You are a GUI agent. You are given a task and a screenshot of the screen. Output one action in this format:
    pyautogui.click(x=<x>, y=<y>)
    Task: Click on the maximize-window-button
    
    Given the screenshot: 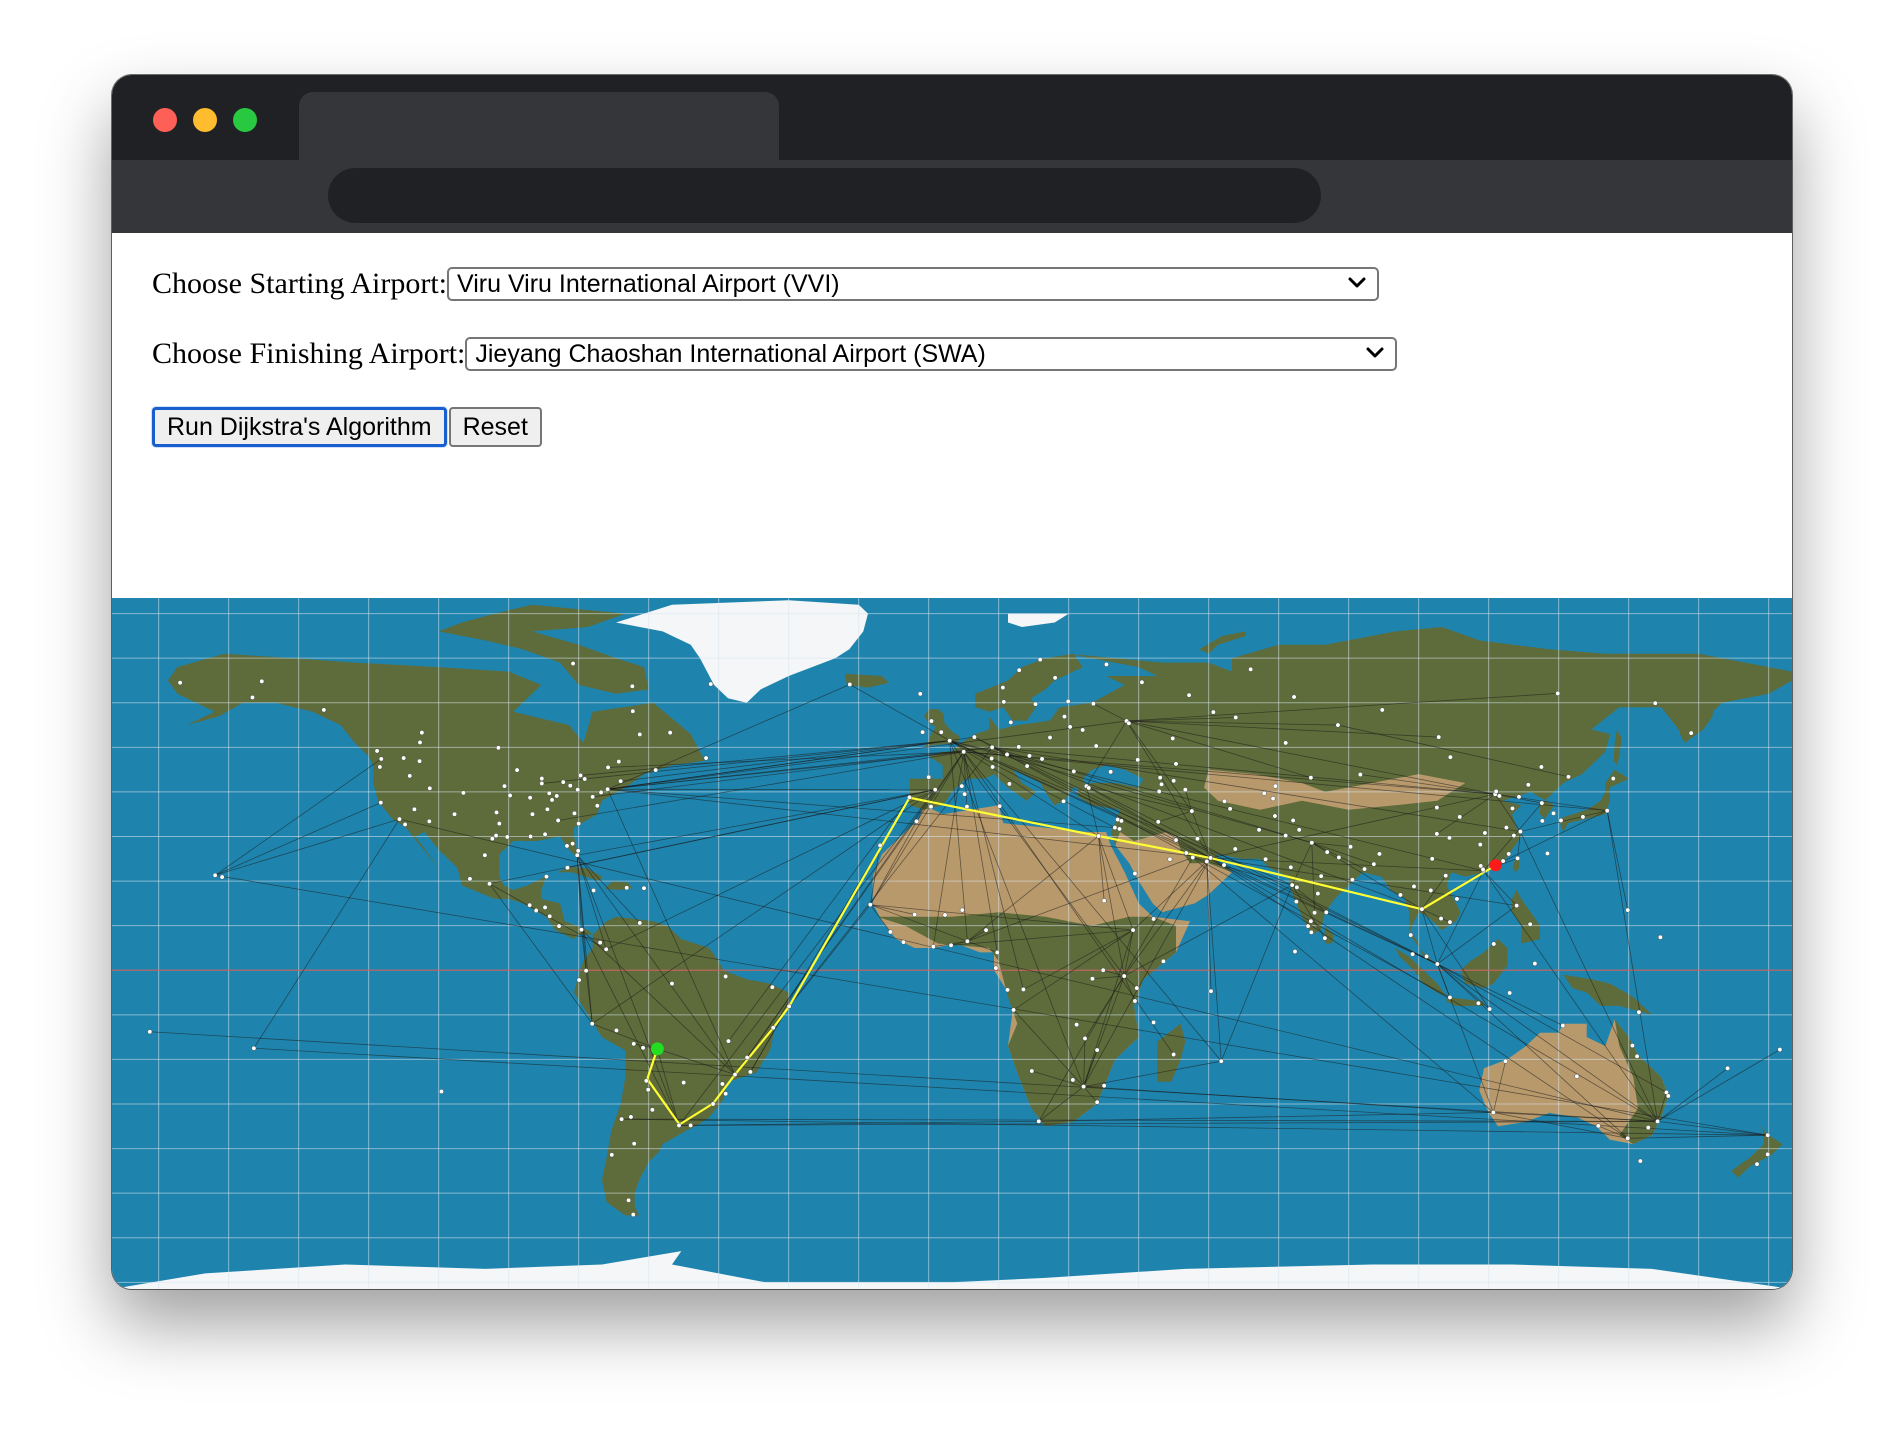 What is the action you would take?
    pyautogui.click(x=245, y=120)
    